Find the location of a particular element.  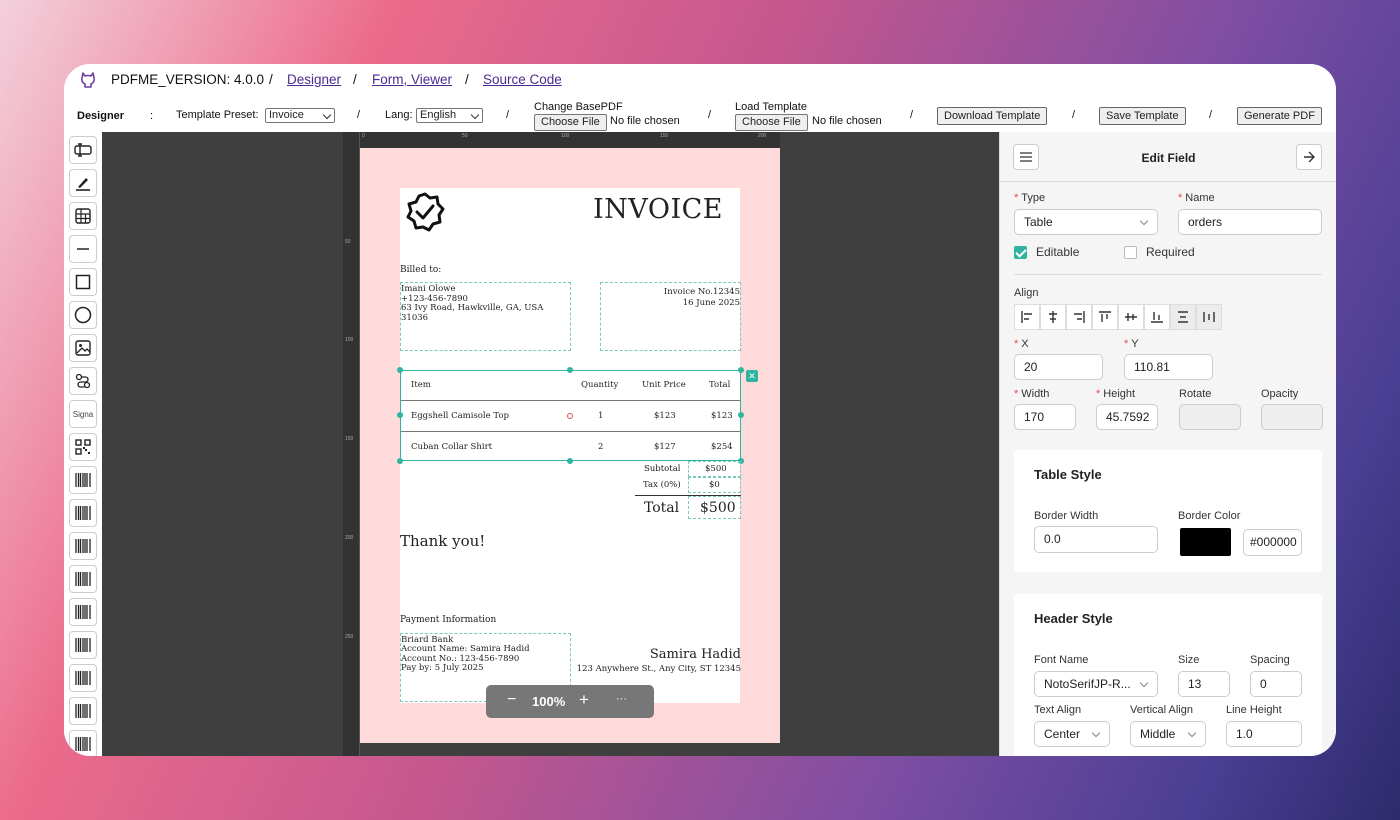

y-input: 110.81 is located at coordinates (1168, 367).